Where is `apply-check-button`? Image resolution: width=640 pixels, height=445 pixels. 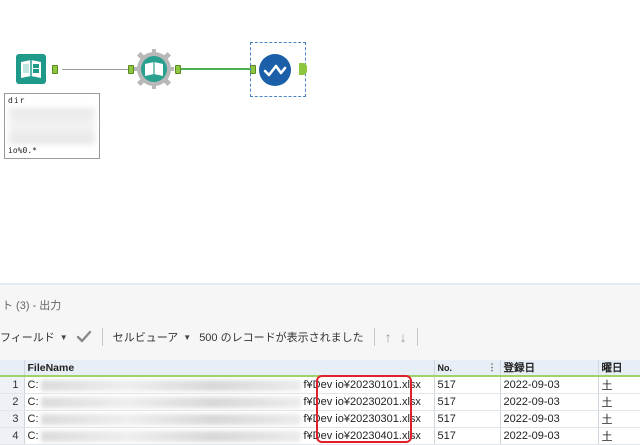
apply-check-button is located at coordinates (84, 337).